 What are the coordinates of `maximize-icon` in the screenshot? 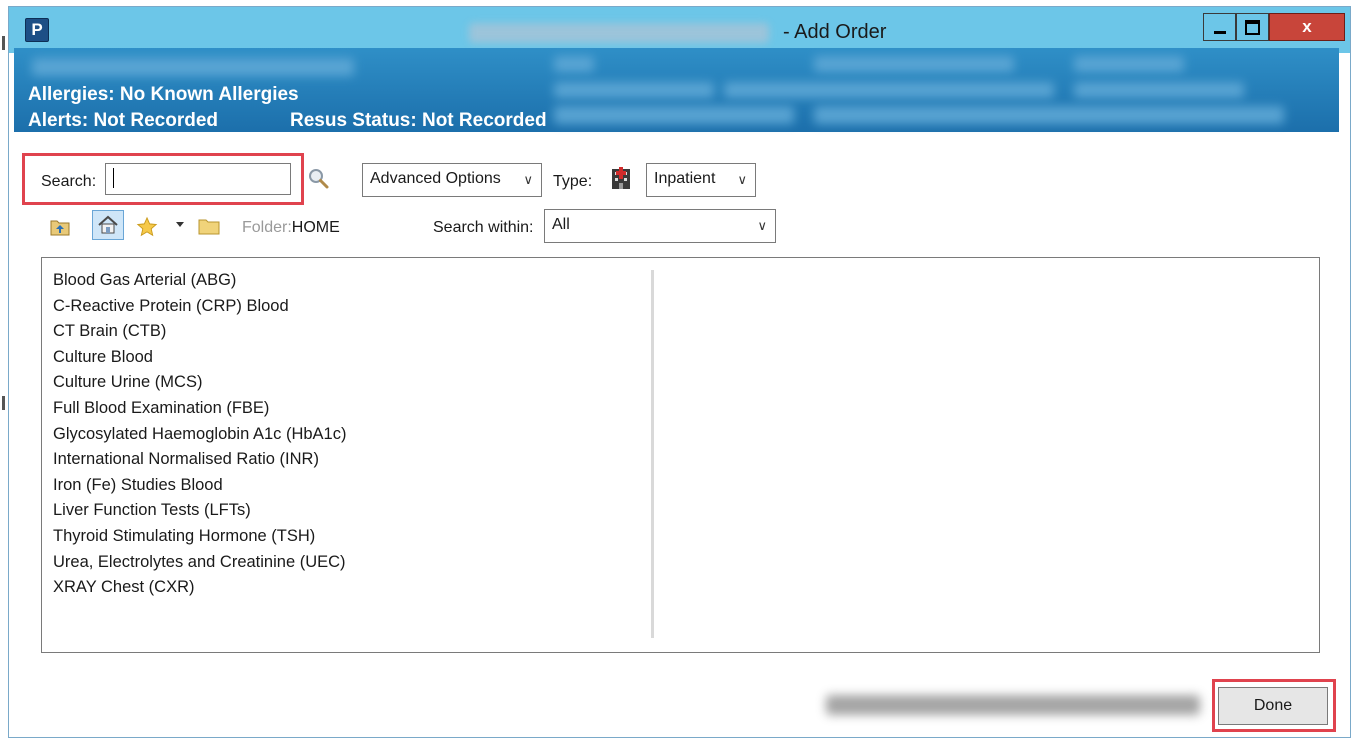 It's located at (1252, 27).